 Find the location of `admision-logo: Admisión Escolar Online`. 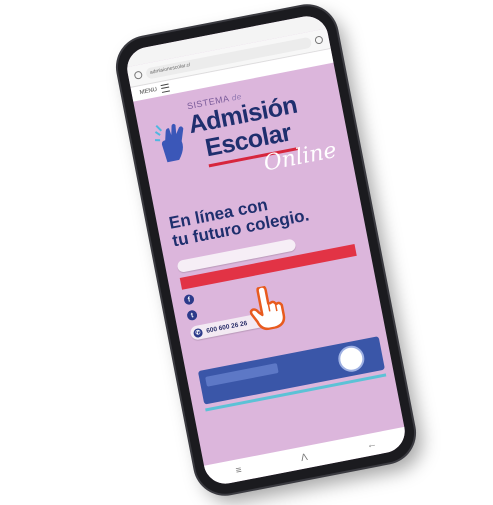

admision-logo: Admisión Escolar Online is located at coordinates (244, 136).